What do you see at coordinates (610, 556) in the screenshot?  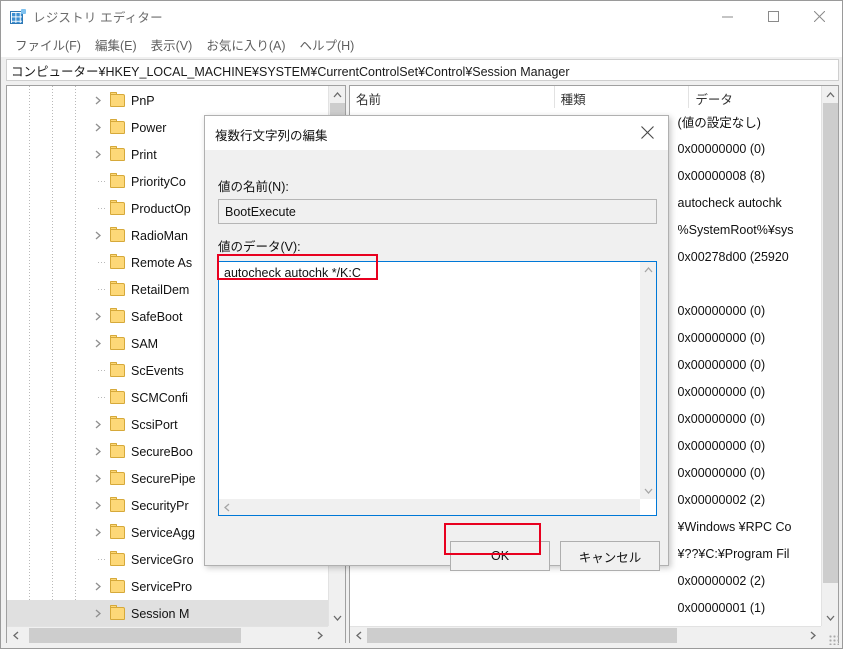 I see `cancel-button: キャンセル` at bounding box center [610, 556].